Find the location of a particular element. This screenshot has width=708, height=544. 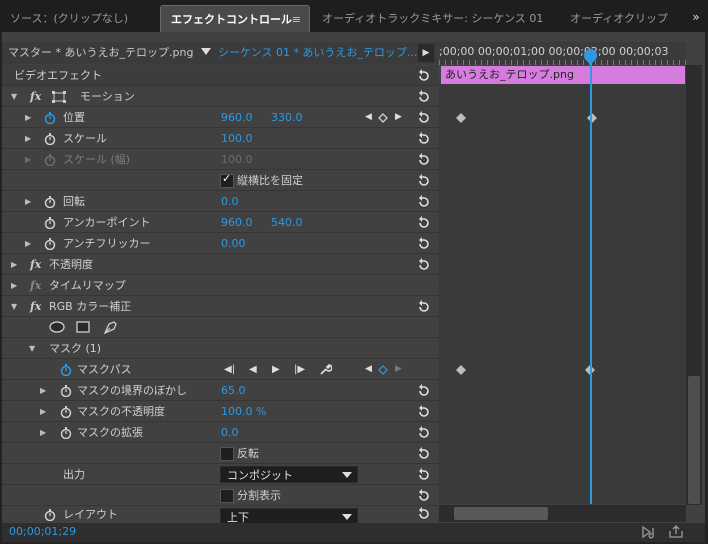

reset-antiflicker-icon is located at coordinates (424, 244).